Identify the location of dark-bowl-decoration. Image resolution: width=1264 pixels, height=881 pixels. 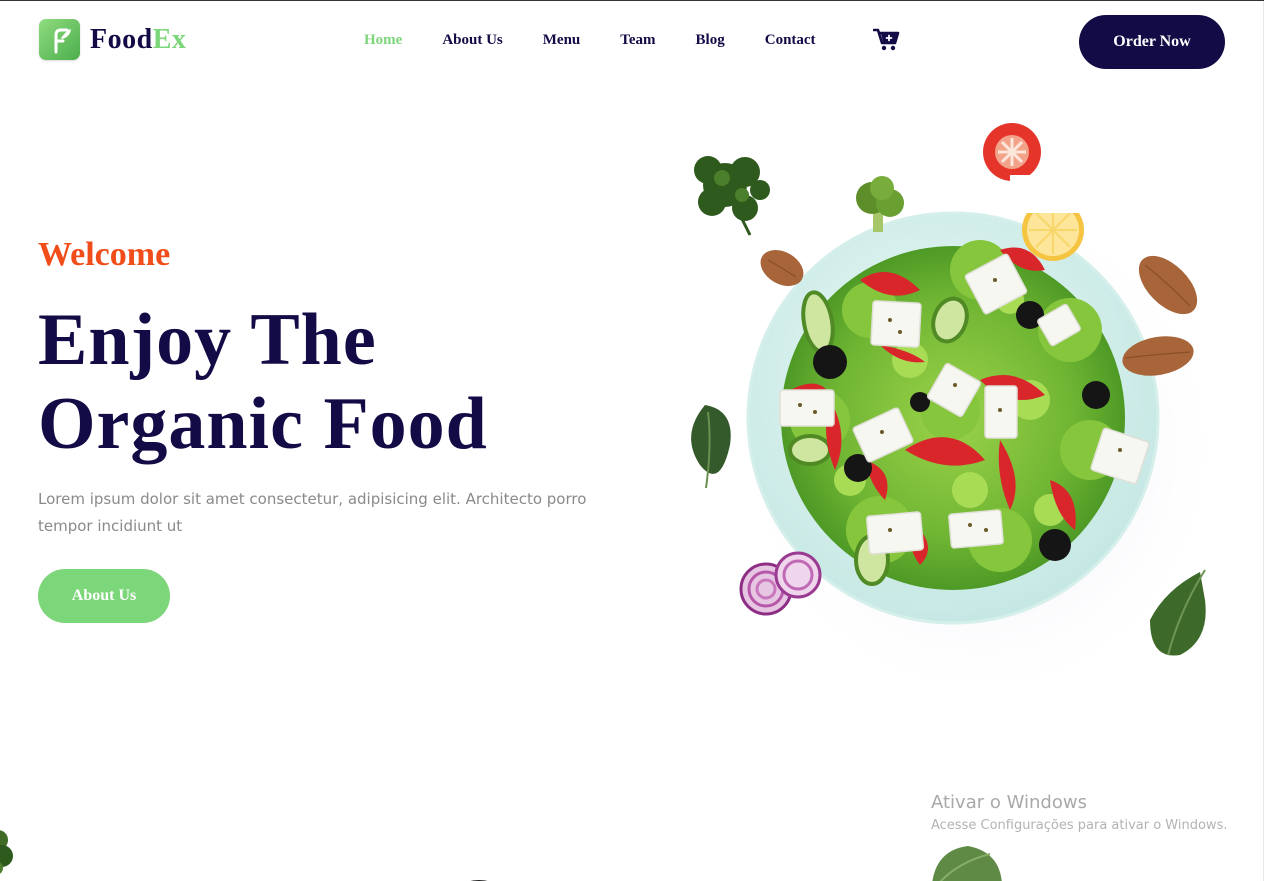
(479, 880).